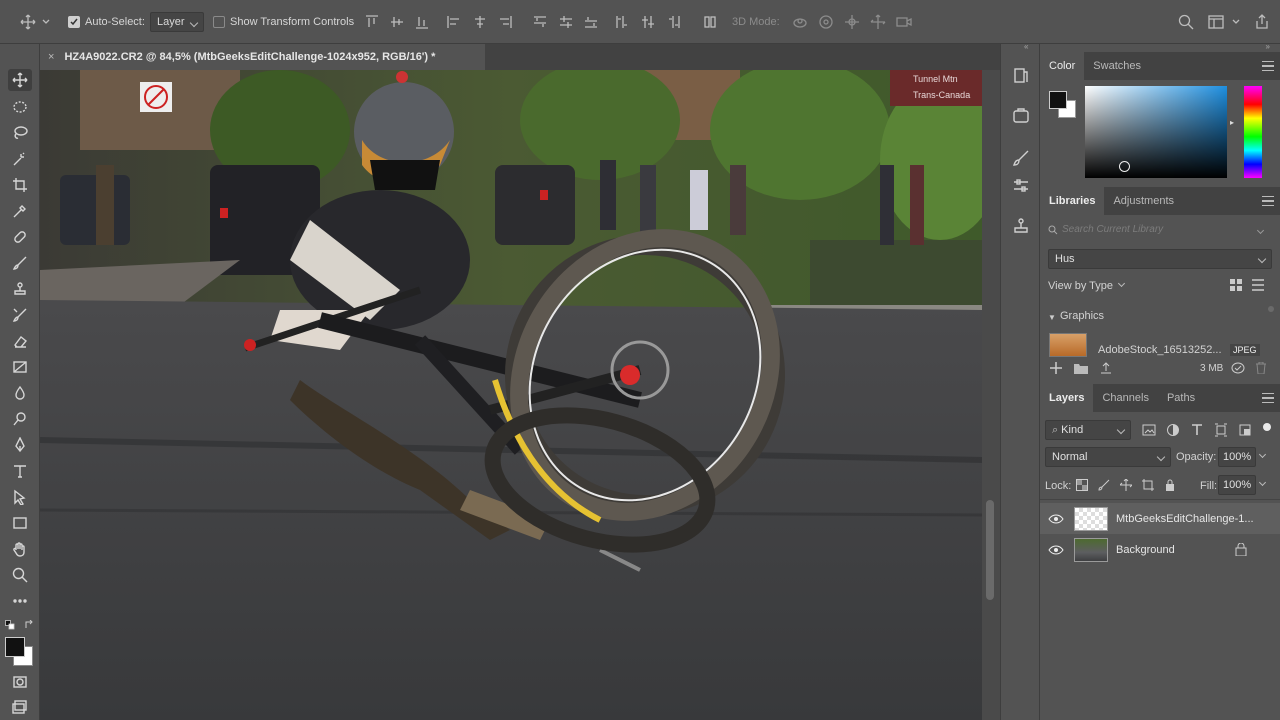  Describe the element at coordinates (1080, 286) in the screenshot. I see `view-by-type-dropdown: View by Type` at that location.